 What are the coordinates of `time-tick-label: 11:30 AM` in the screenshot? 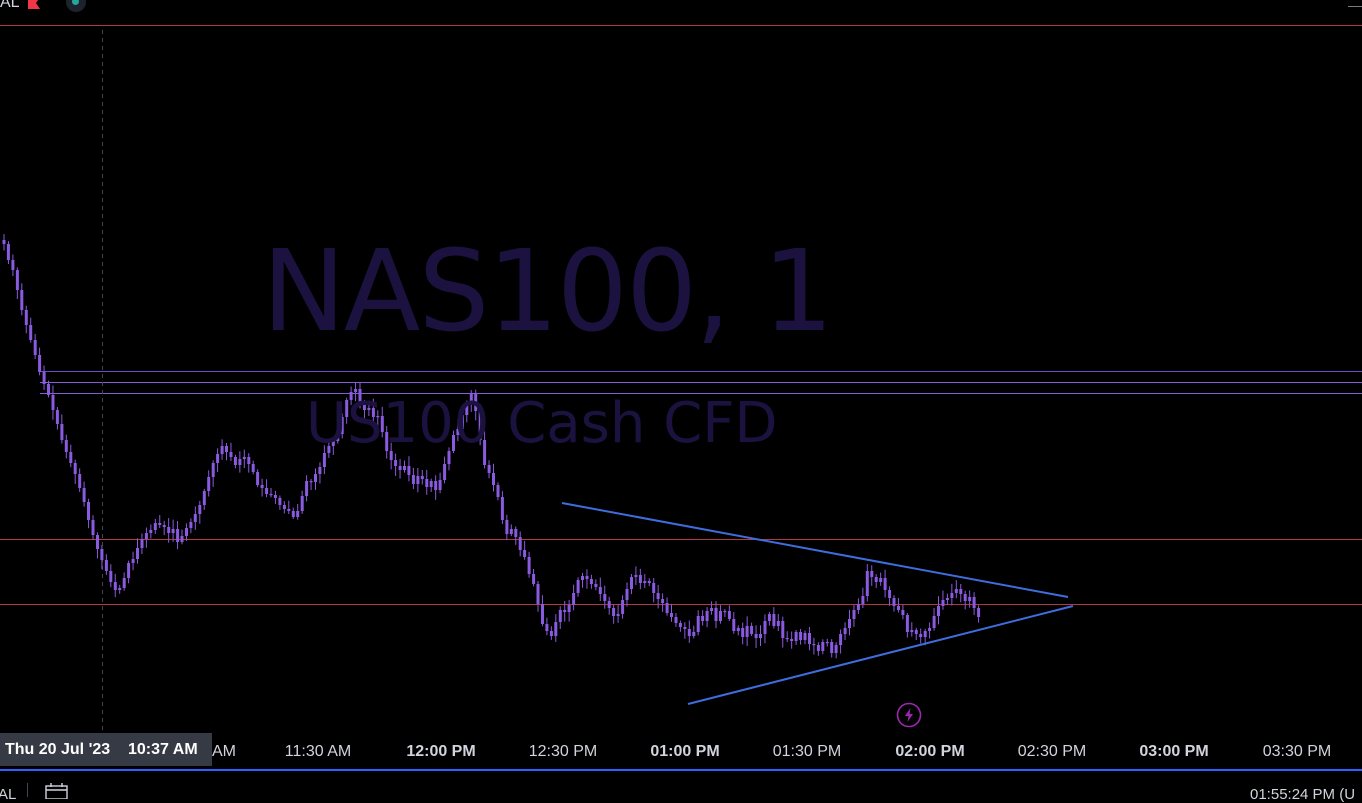 It's located at (318, 751).